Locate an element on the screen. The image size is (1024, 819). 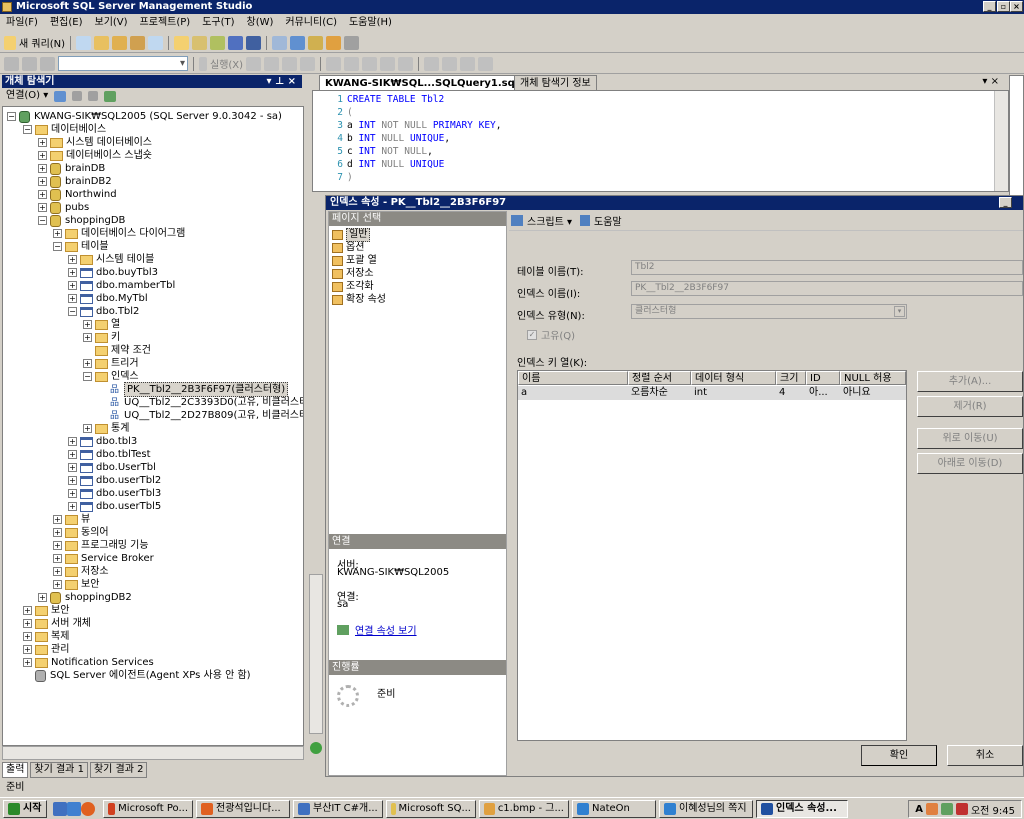
close-button: × is located at coordinates (1016, 6).